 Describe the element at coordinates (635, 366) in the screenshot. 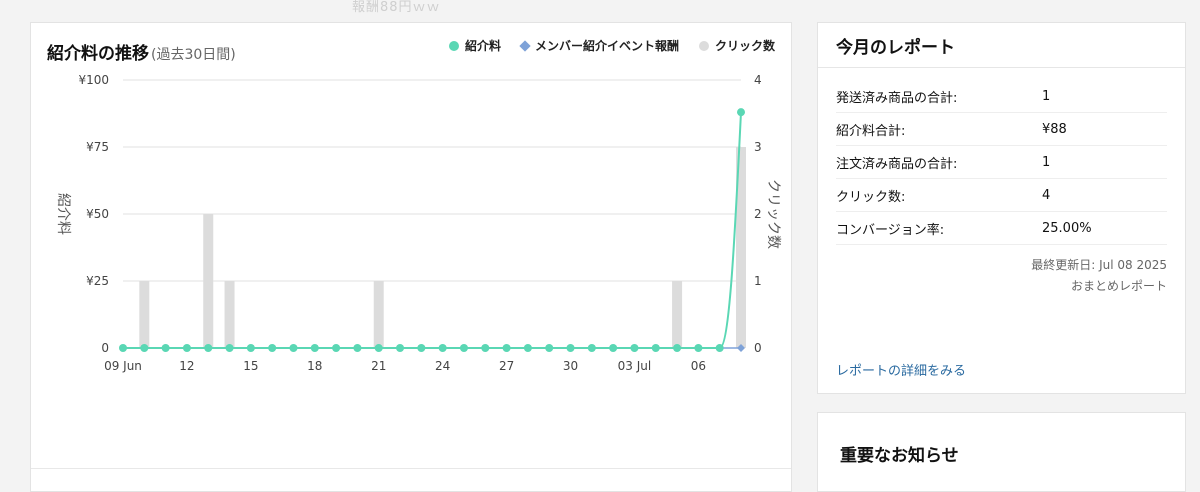

I see `x-tick-label: 03 Jul` at that location.